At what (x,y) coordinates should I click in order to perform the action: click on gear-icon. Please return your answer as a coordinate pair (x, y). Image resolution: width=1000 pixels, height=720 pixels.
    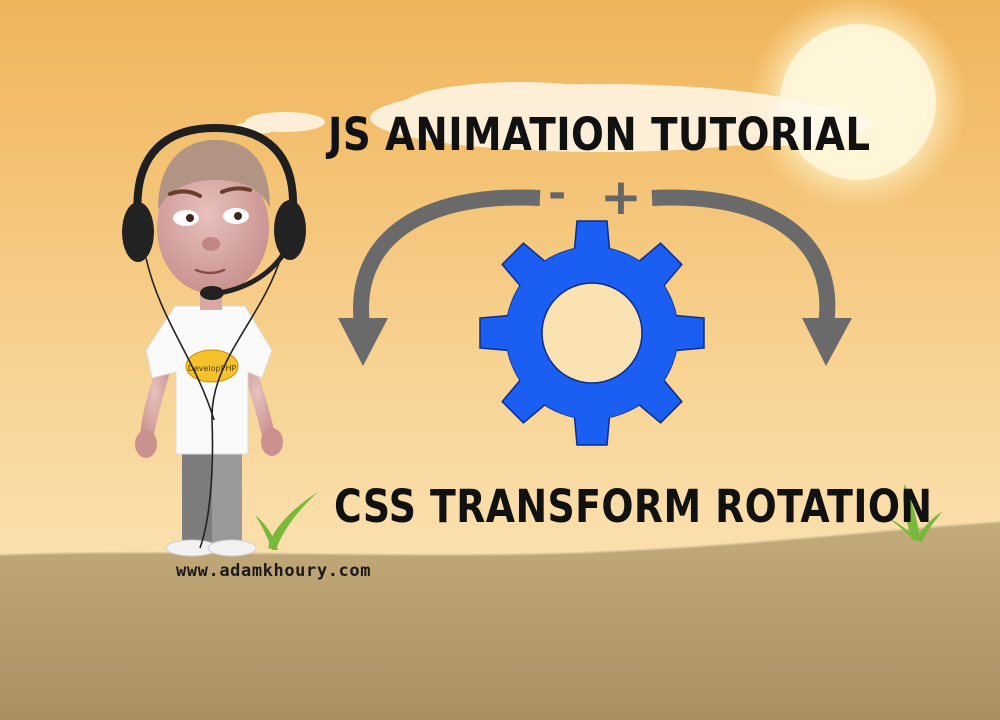
    Looking at the image, I should click on (592, 333).